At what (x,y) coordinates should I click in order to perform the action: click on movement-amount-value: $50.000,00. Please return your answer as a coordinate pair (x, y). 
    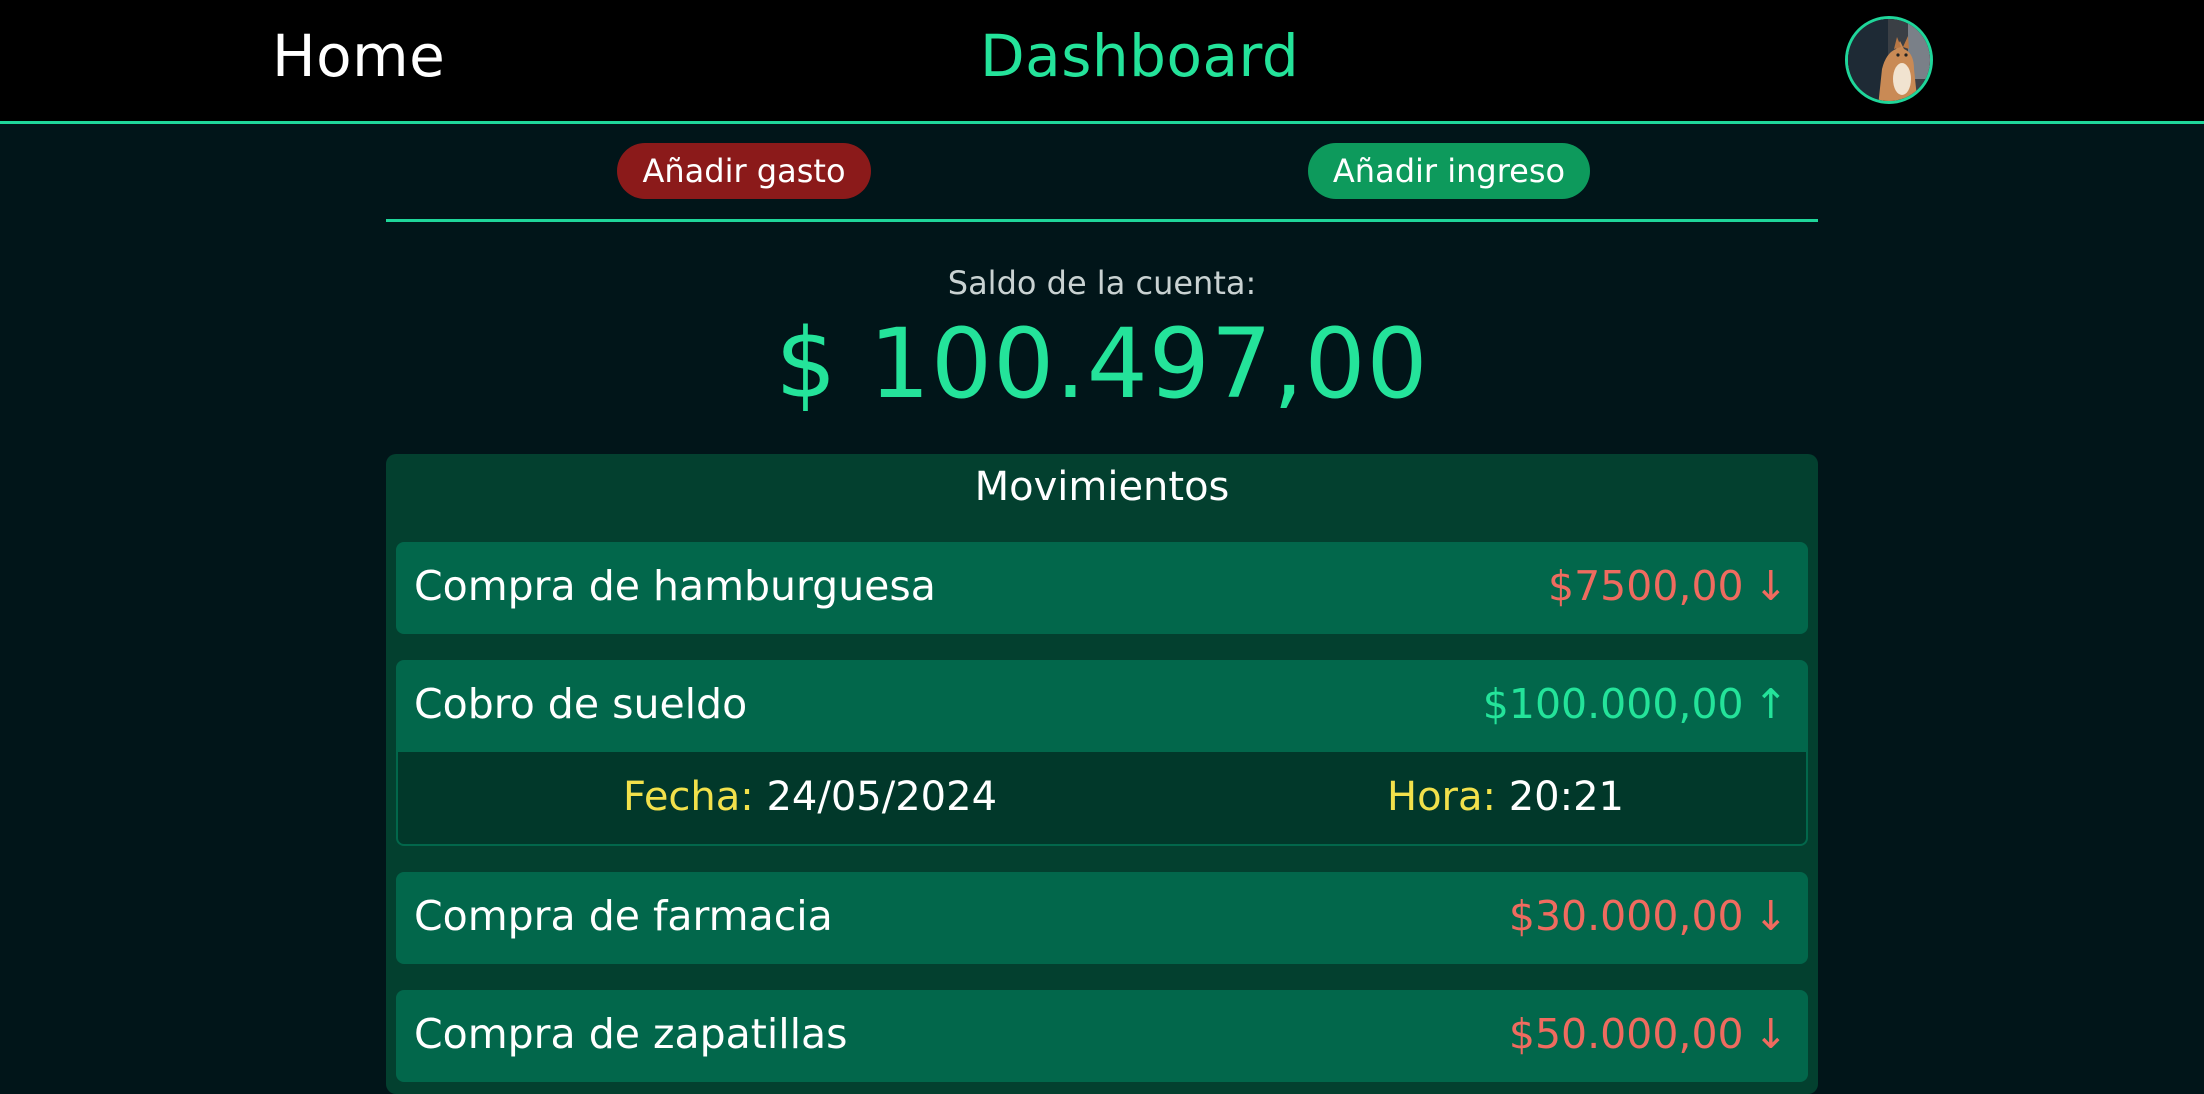
    Looking at the image, I should click on (1626, 1034).